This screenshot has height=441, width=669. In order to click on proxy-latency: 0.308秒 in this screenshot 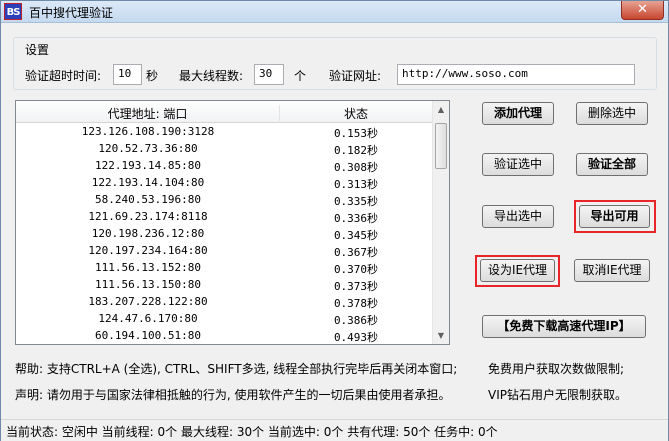, I will do `click(356, 167)`.